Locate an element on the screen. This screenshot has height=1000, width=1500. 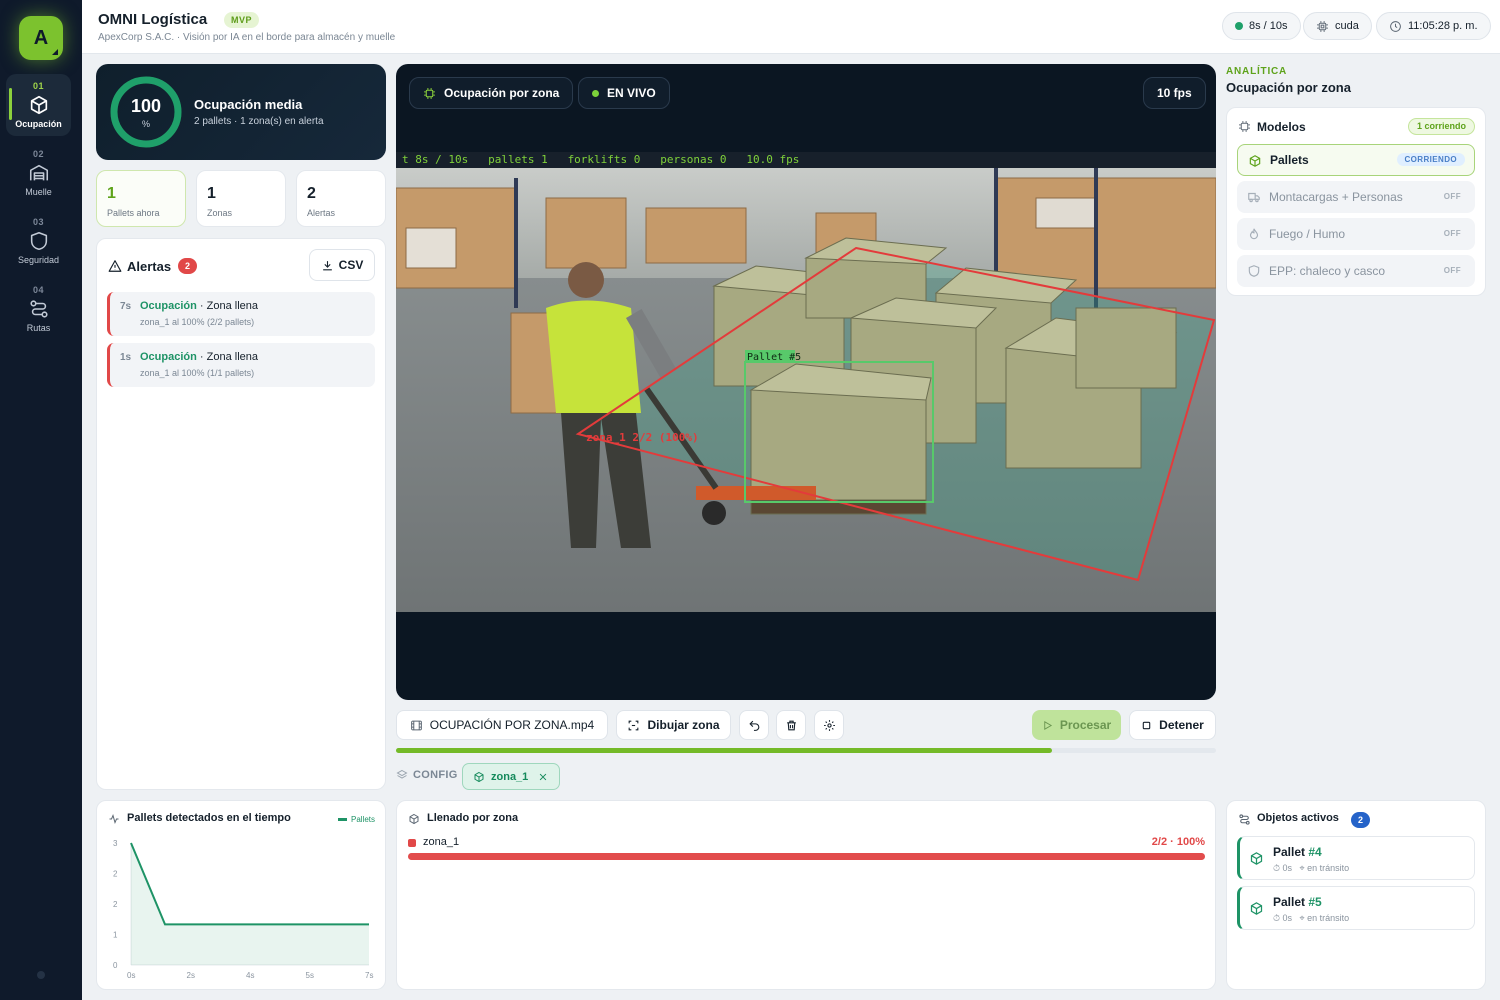
model-fire: Fuego / Humo OFF is located at coordinates (1356, 234).